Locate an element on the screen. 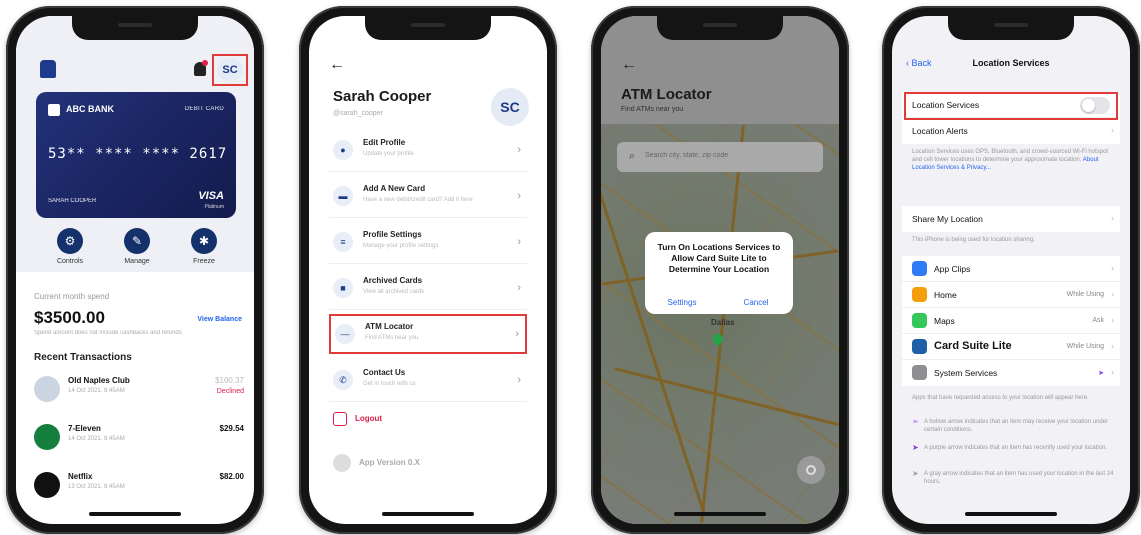 This screenshot has height=535, width=1141. txn-amount: $100.37 is located at coordinates (229, 380).